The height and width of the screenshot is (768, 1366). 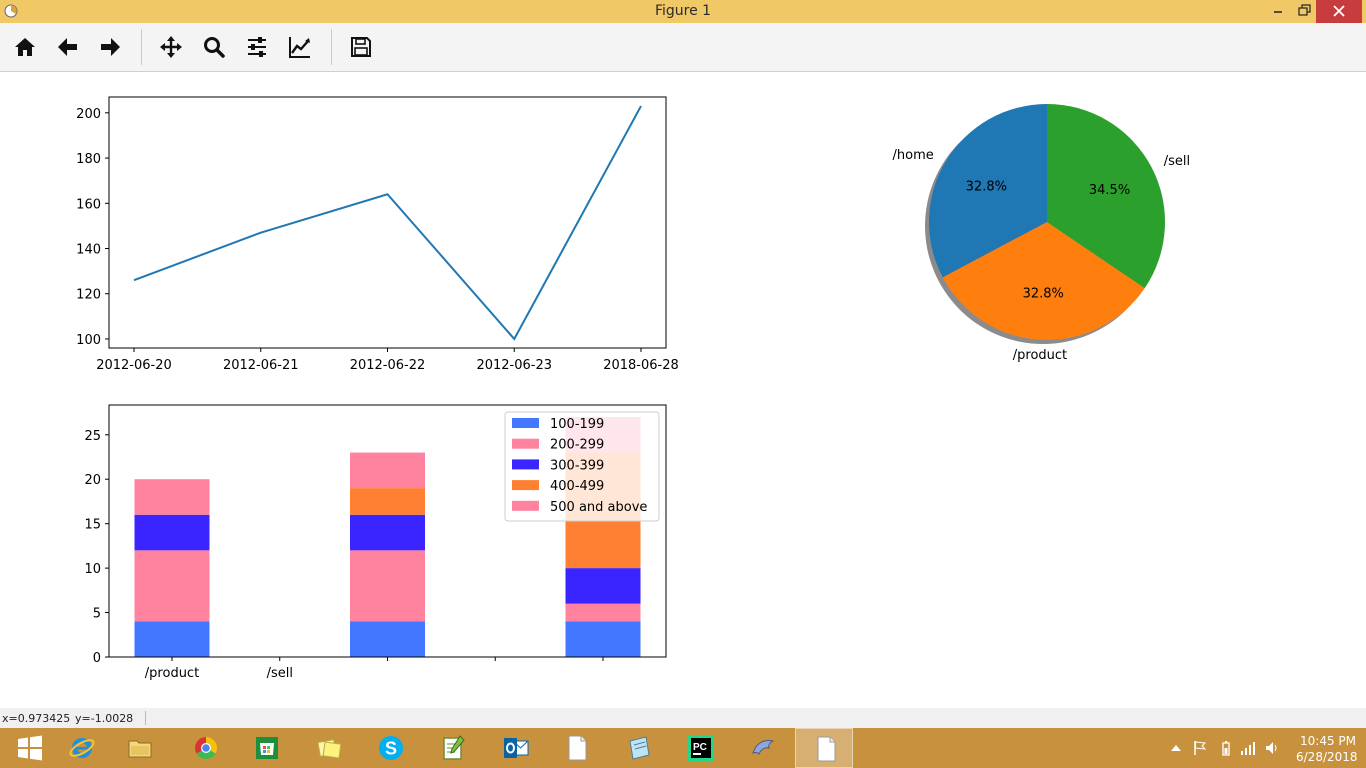 I want to click on taskbar-notepad, so click(x=638, y=748).